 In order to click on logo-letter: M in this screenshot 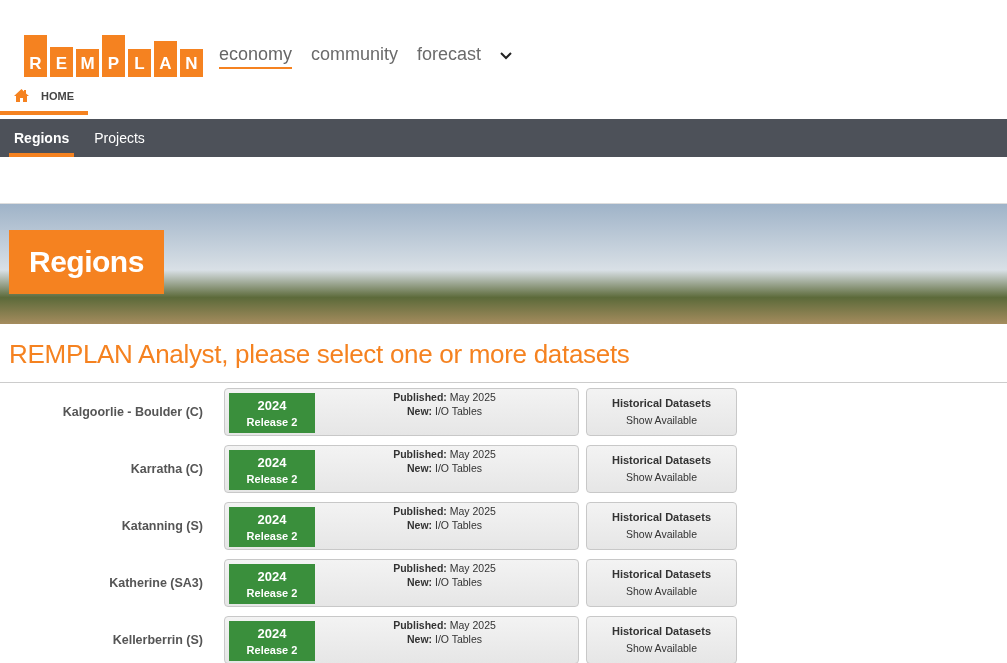, I will do `click(87, 63)`.